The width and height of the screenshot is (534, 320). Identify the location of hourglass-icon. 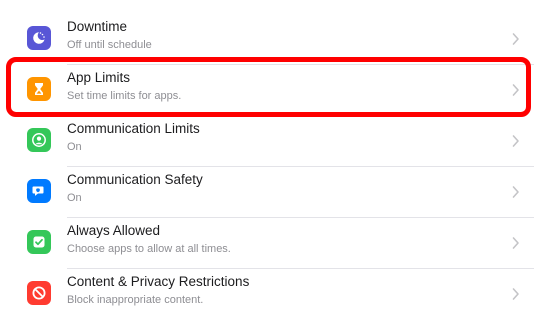
(39, 89).